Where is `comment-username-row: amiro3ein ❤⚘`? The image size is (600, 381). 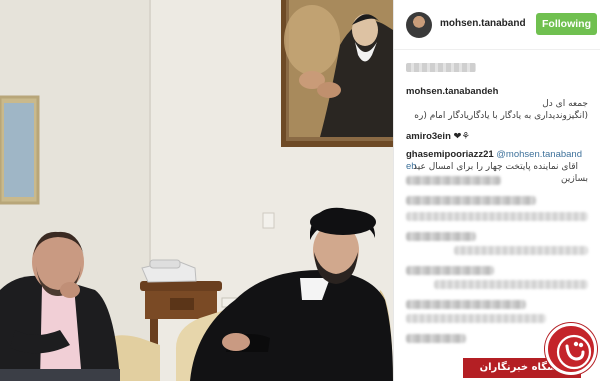
comment-username-row: amiro3ein ❤⚘ is located at coordinates (438, 136).